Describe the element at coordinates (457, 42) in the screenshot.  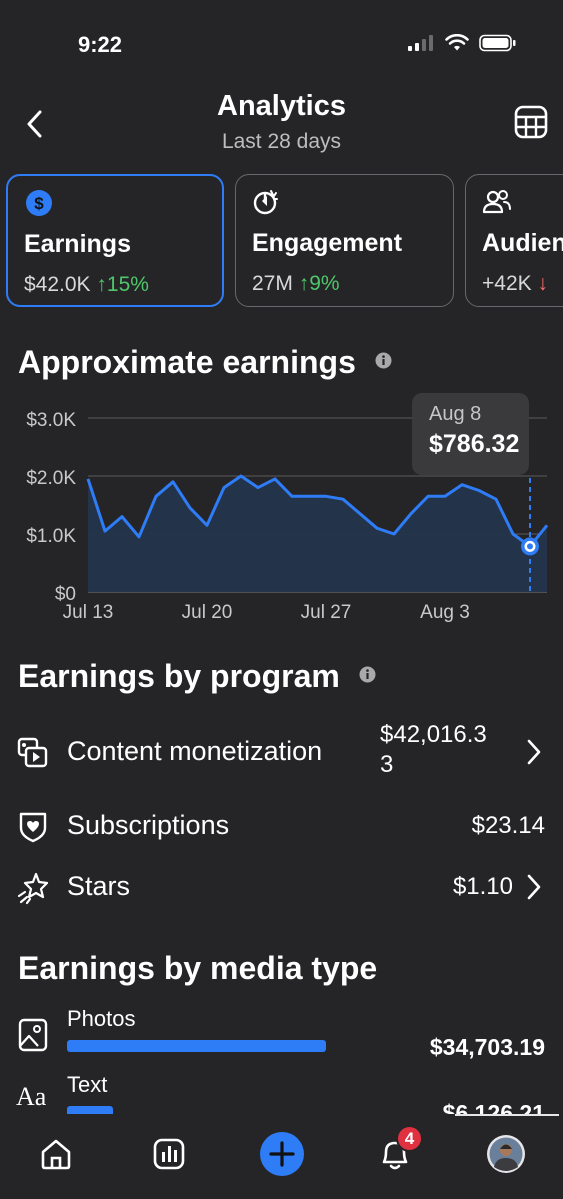
I see `wifi-icon` at that location.